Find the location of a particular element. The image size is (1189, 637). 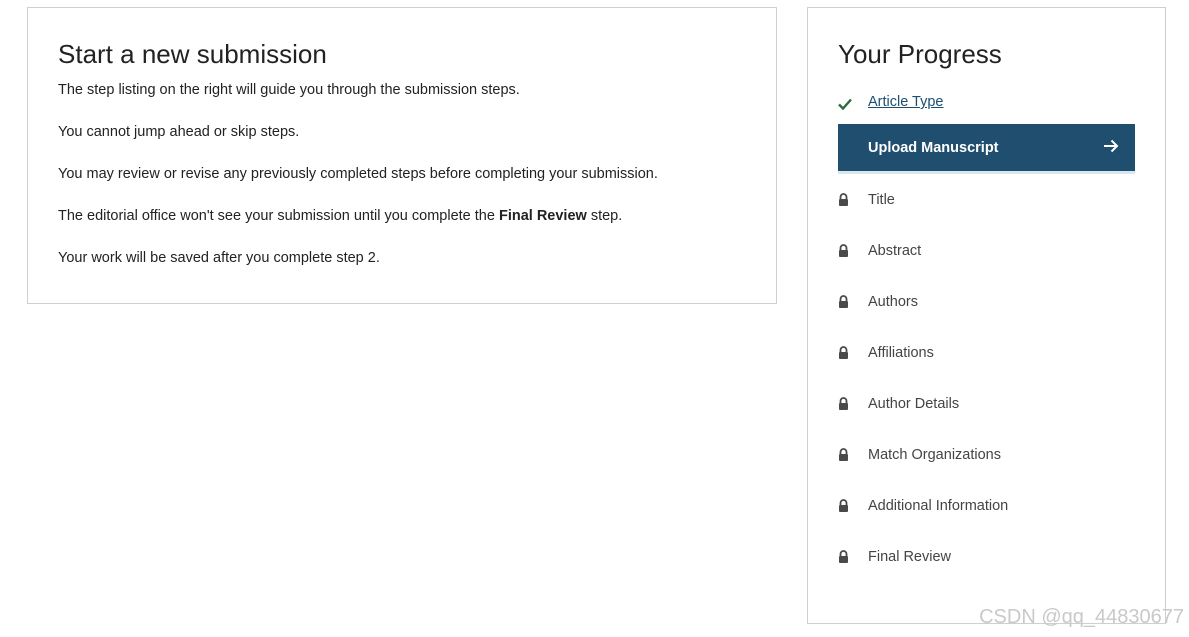

step-upload-manuscript: Upload Manuscript is located at coordinates (986, 149).